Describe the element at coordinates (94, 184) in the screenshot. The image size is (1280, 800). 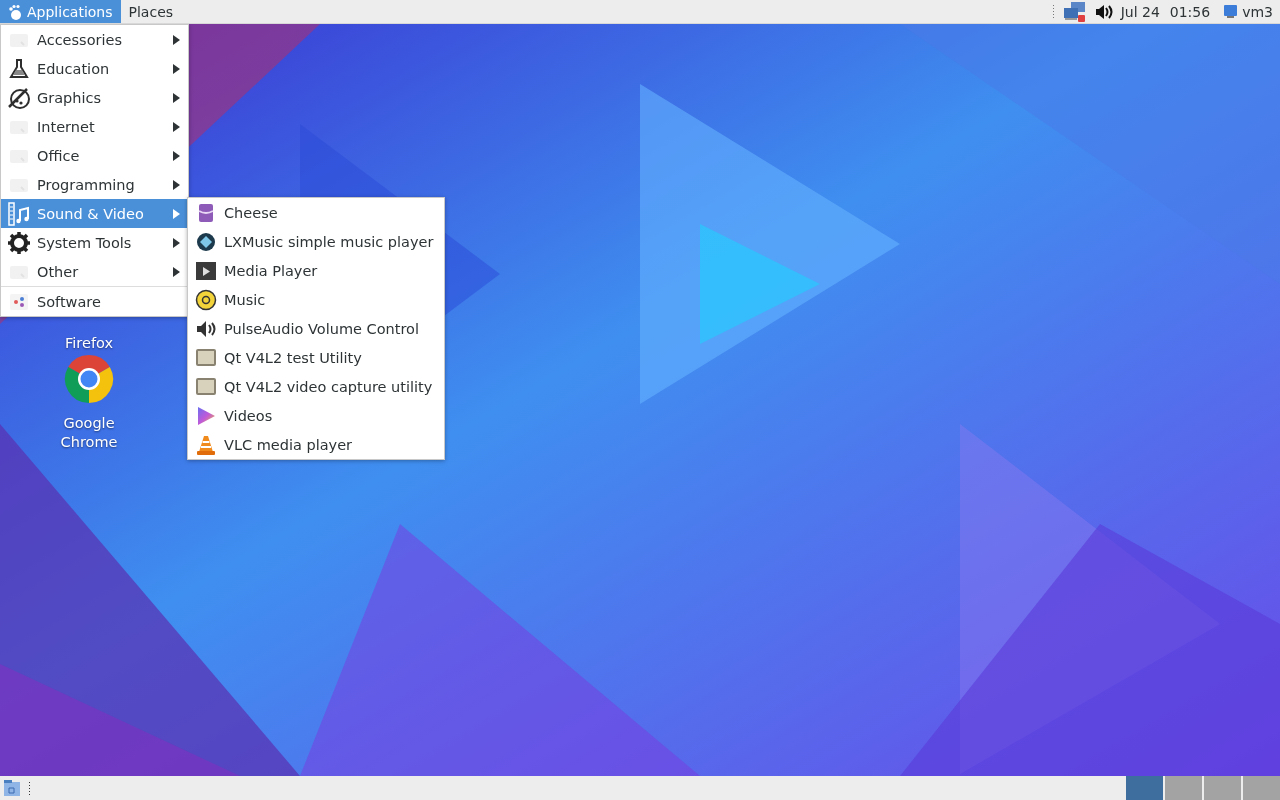
I see `menu-item: Programming` at that location.